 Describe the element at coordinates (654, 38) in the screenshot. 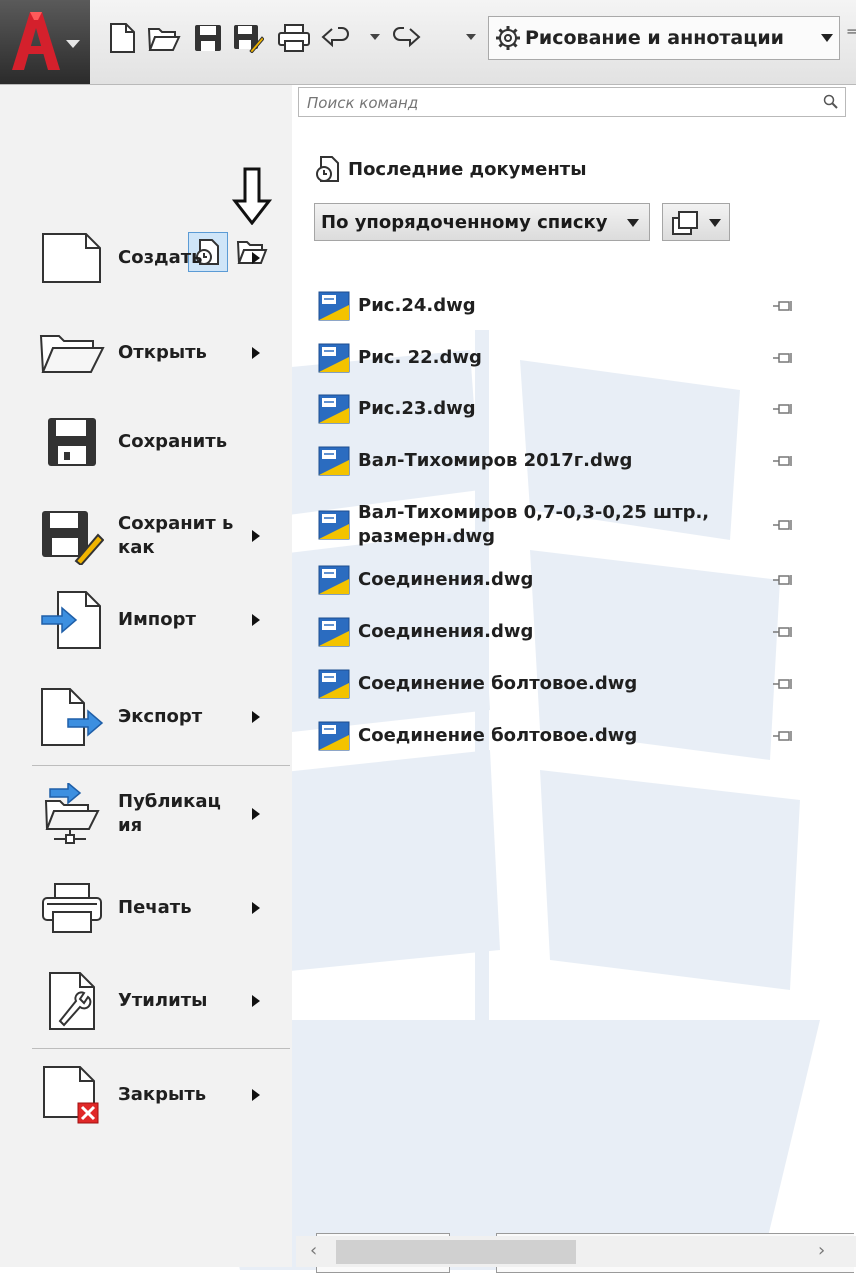

I see `workspace-label: Рисование и аннотации` at that location.